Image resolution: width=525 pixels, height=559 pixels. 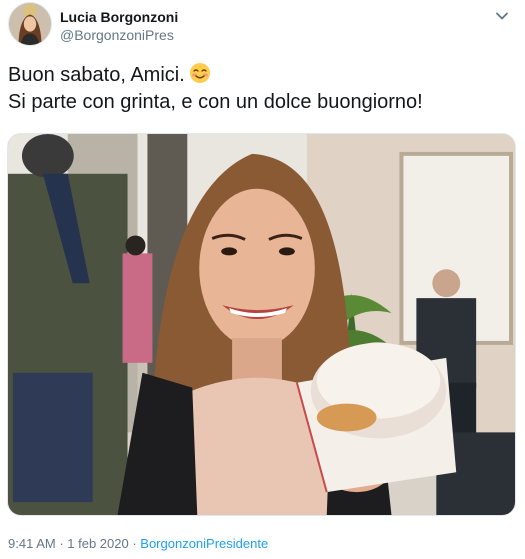 What do you see at coordinates (204, 543) in the screenshot?
I see `tweet-source-link: BorgonzoniPresidente` at bounding box center [204, 543].